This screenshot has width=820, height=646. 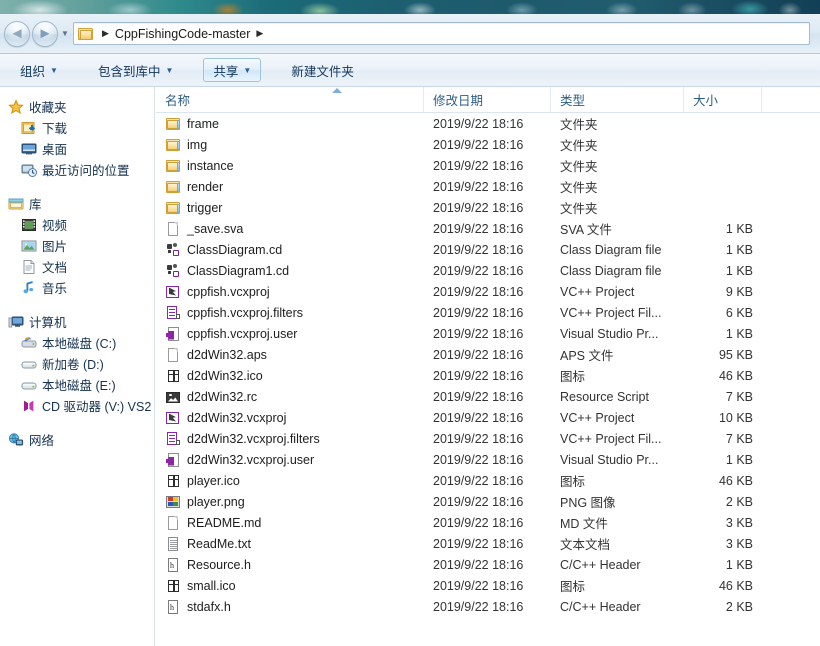 I want to click on table-row: player.png 2019/9/22 18:16 PNG 图像 2 KB, so click(x=488, y=501).